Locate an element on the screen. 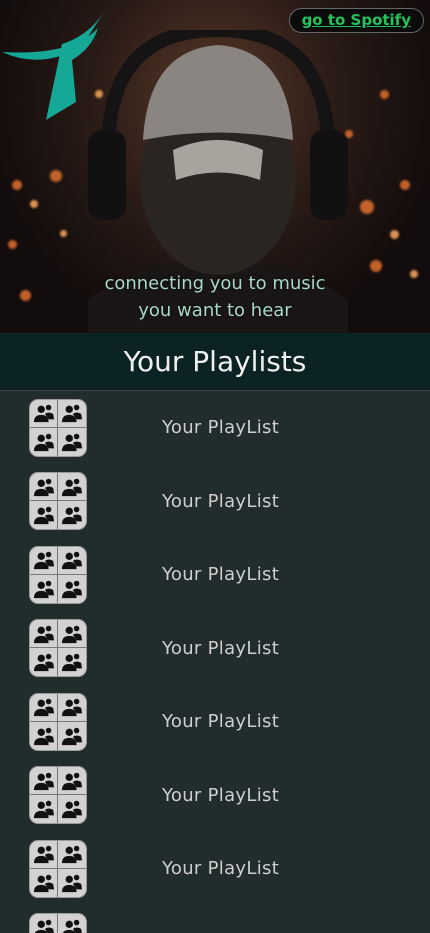  teal-bird-logo-icon is located at coordinates (54, 65).